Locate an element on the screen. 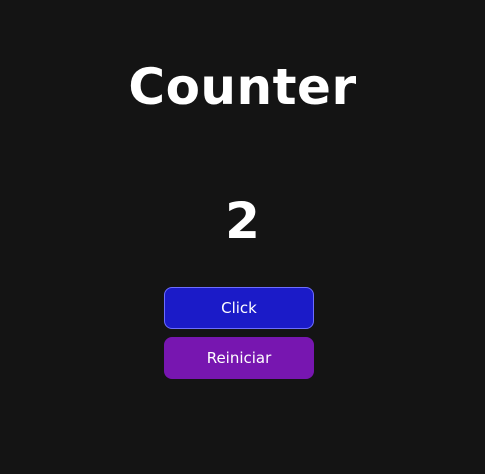 The width and height of the screenshot is (485, 474). counter-value: 2 is located at coordinates (242, 221).